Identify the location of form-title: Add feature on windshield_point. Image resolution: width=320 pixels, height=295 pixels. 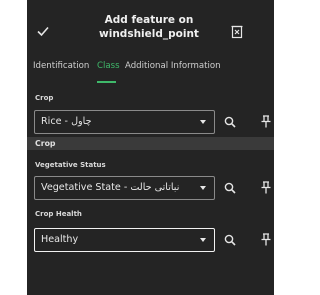
(149, 27).